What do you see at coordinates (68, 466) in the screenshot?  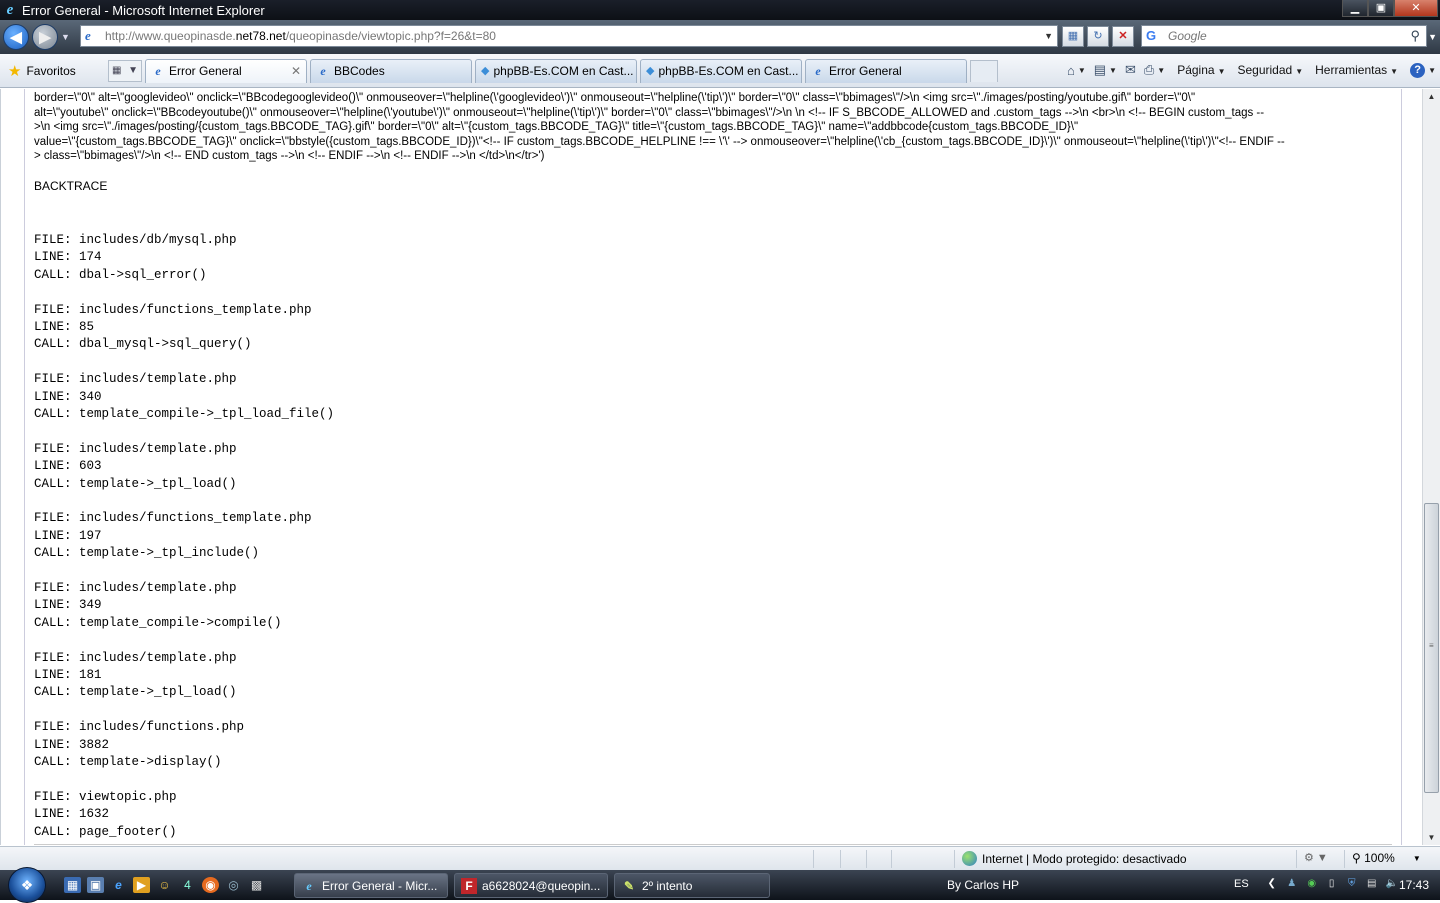 I see `backtrace-line: LINE: 603` at bounding box center [68, 466].